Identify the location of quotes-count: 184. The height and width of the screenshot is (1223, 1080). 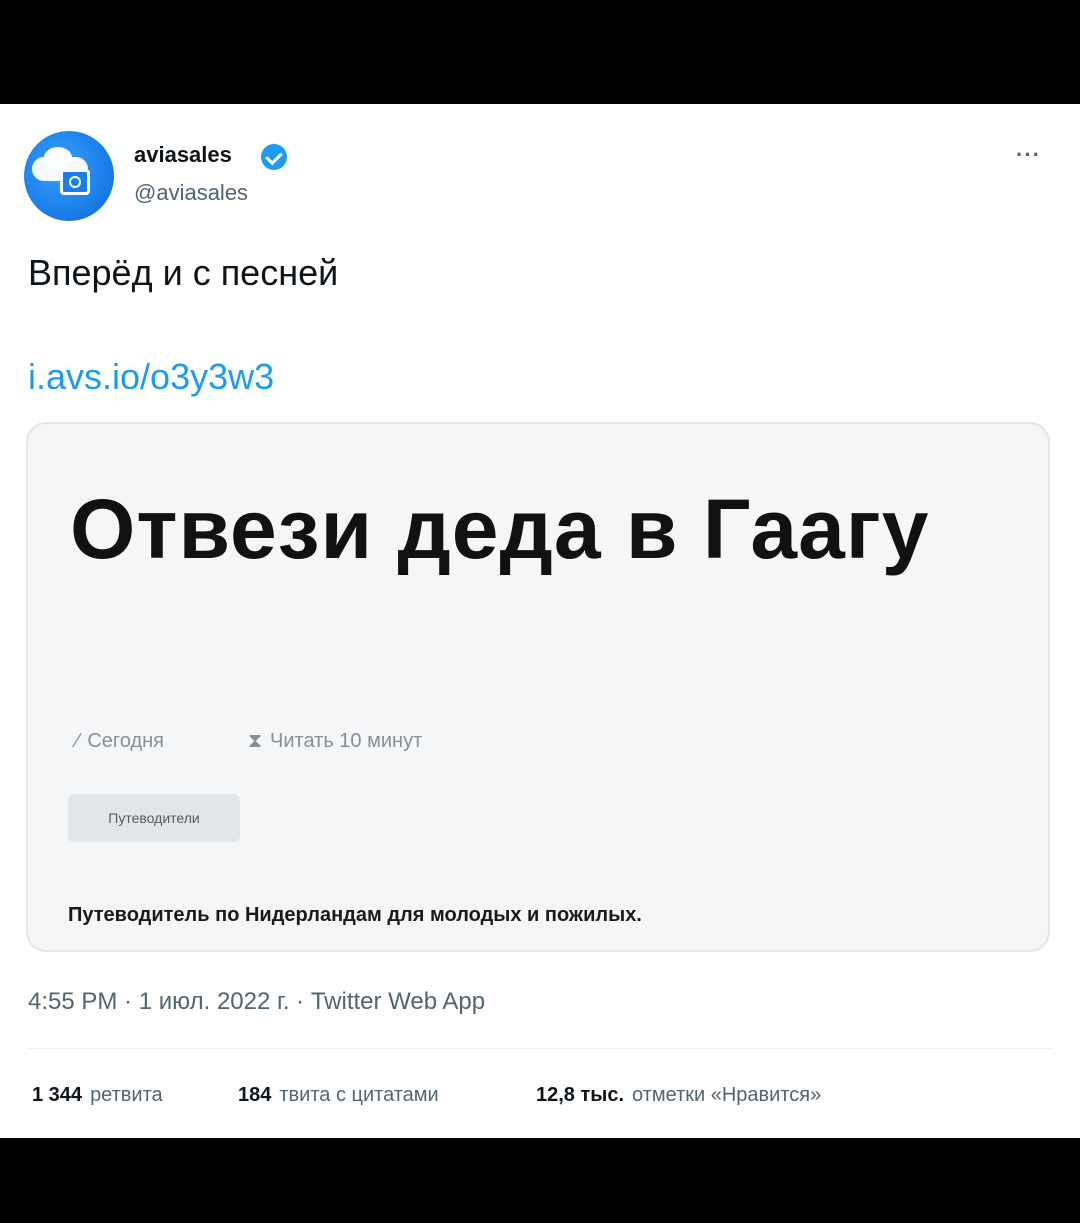
(255, 1095).